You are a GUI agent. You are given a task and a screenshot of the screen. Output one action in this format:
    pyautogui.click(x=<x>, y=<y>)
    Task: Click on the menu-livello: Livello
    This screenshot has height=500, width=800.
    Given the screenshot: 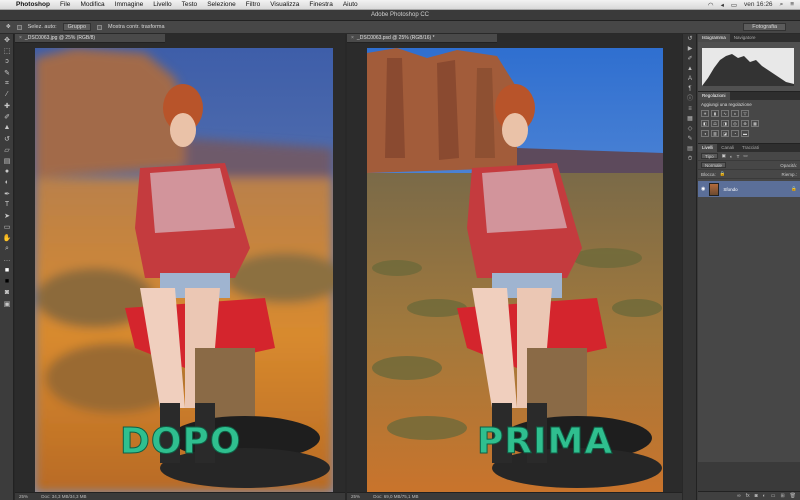 What is the action you would take?
    pyautogui.click(x=162, y=4)
    